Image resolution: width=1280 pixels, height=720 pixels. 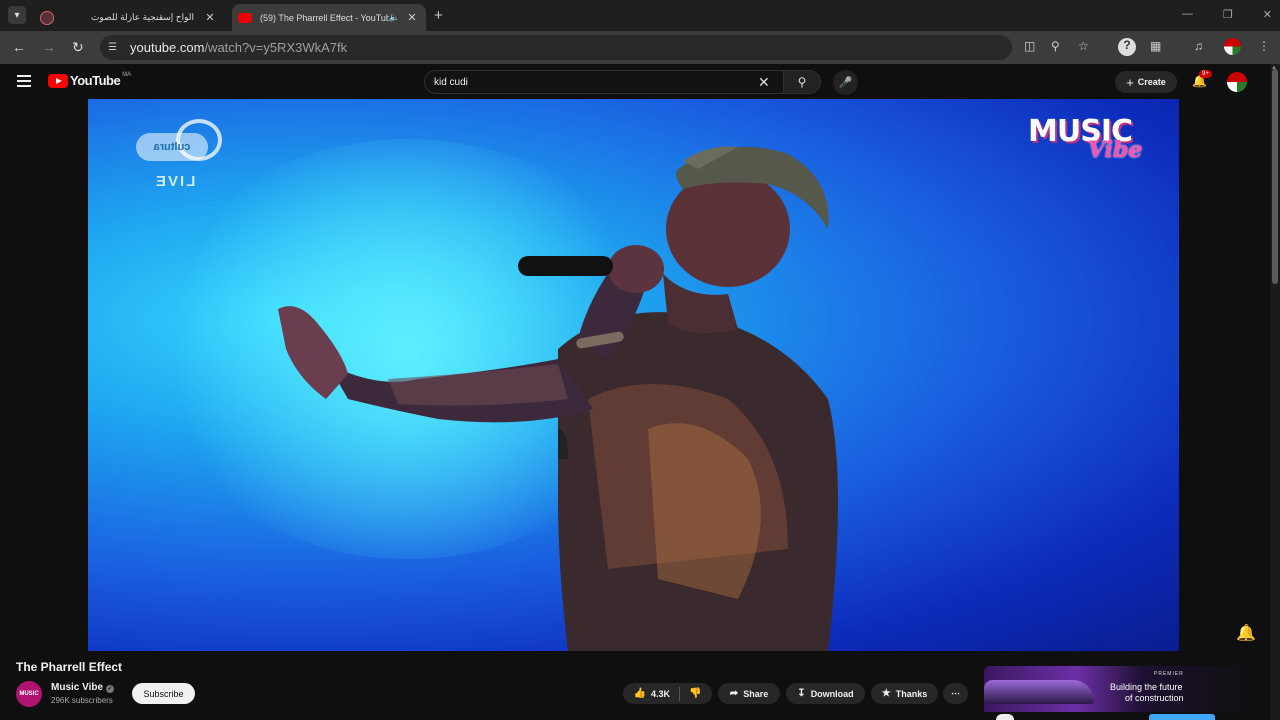 I want to click on ad-logo-icon, so click(x=1005, y=717).